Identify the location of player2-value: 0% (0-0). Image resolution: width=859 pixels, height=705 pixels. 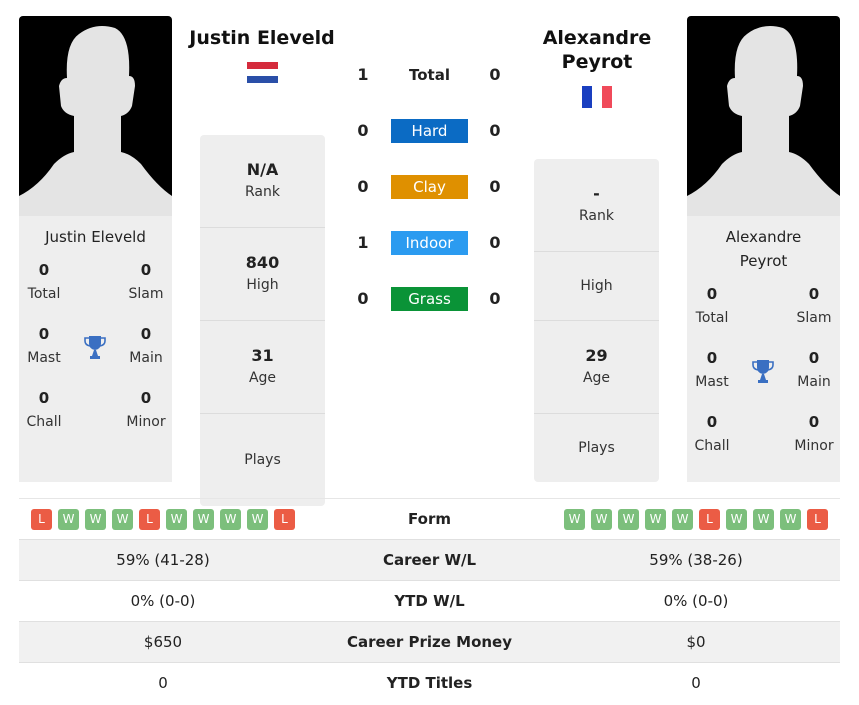
(696, 601).